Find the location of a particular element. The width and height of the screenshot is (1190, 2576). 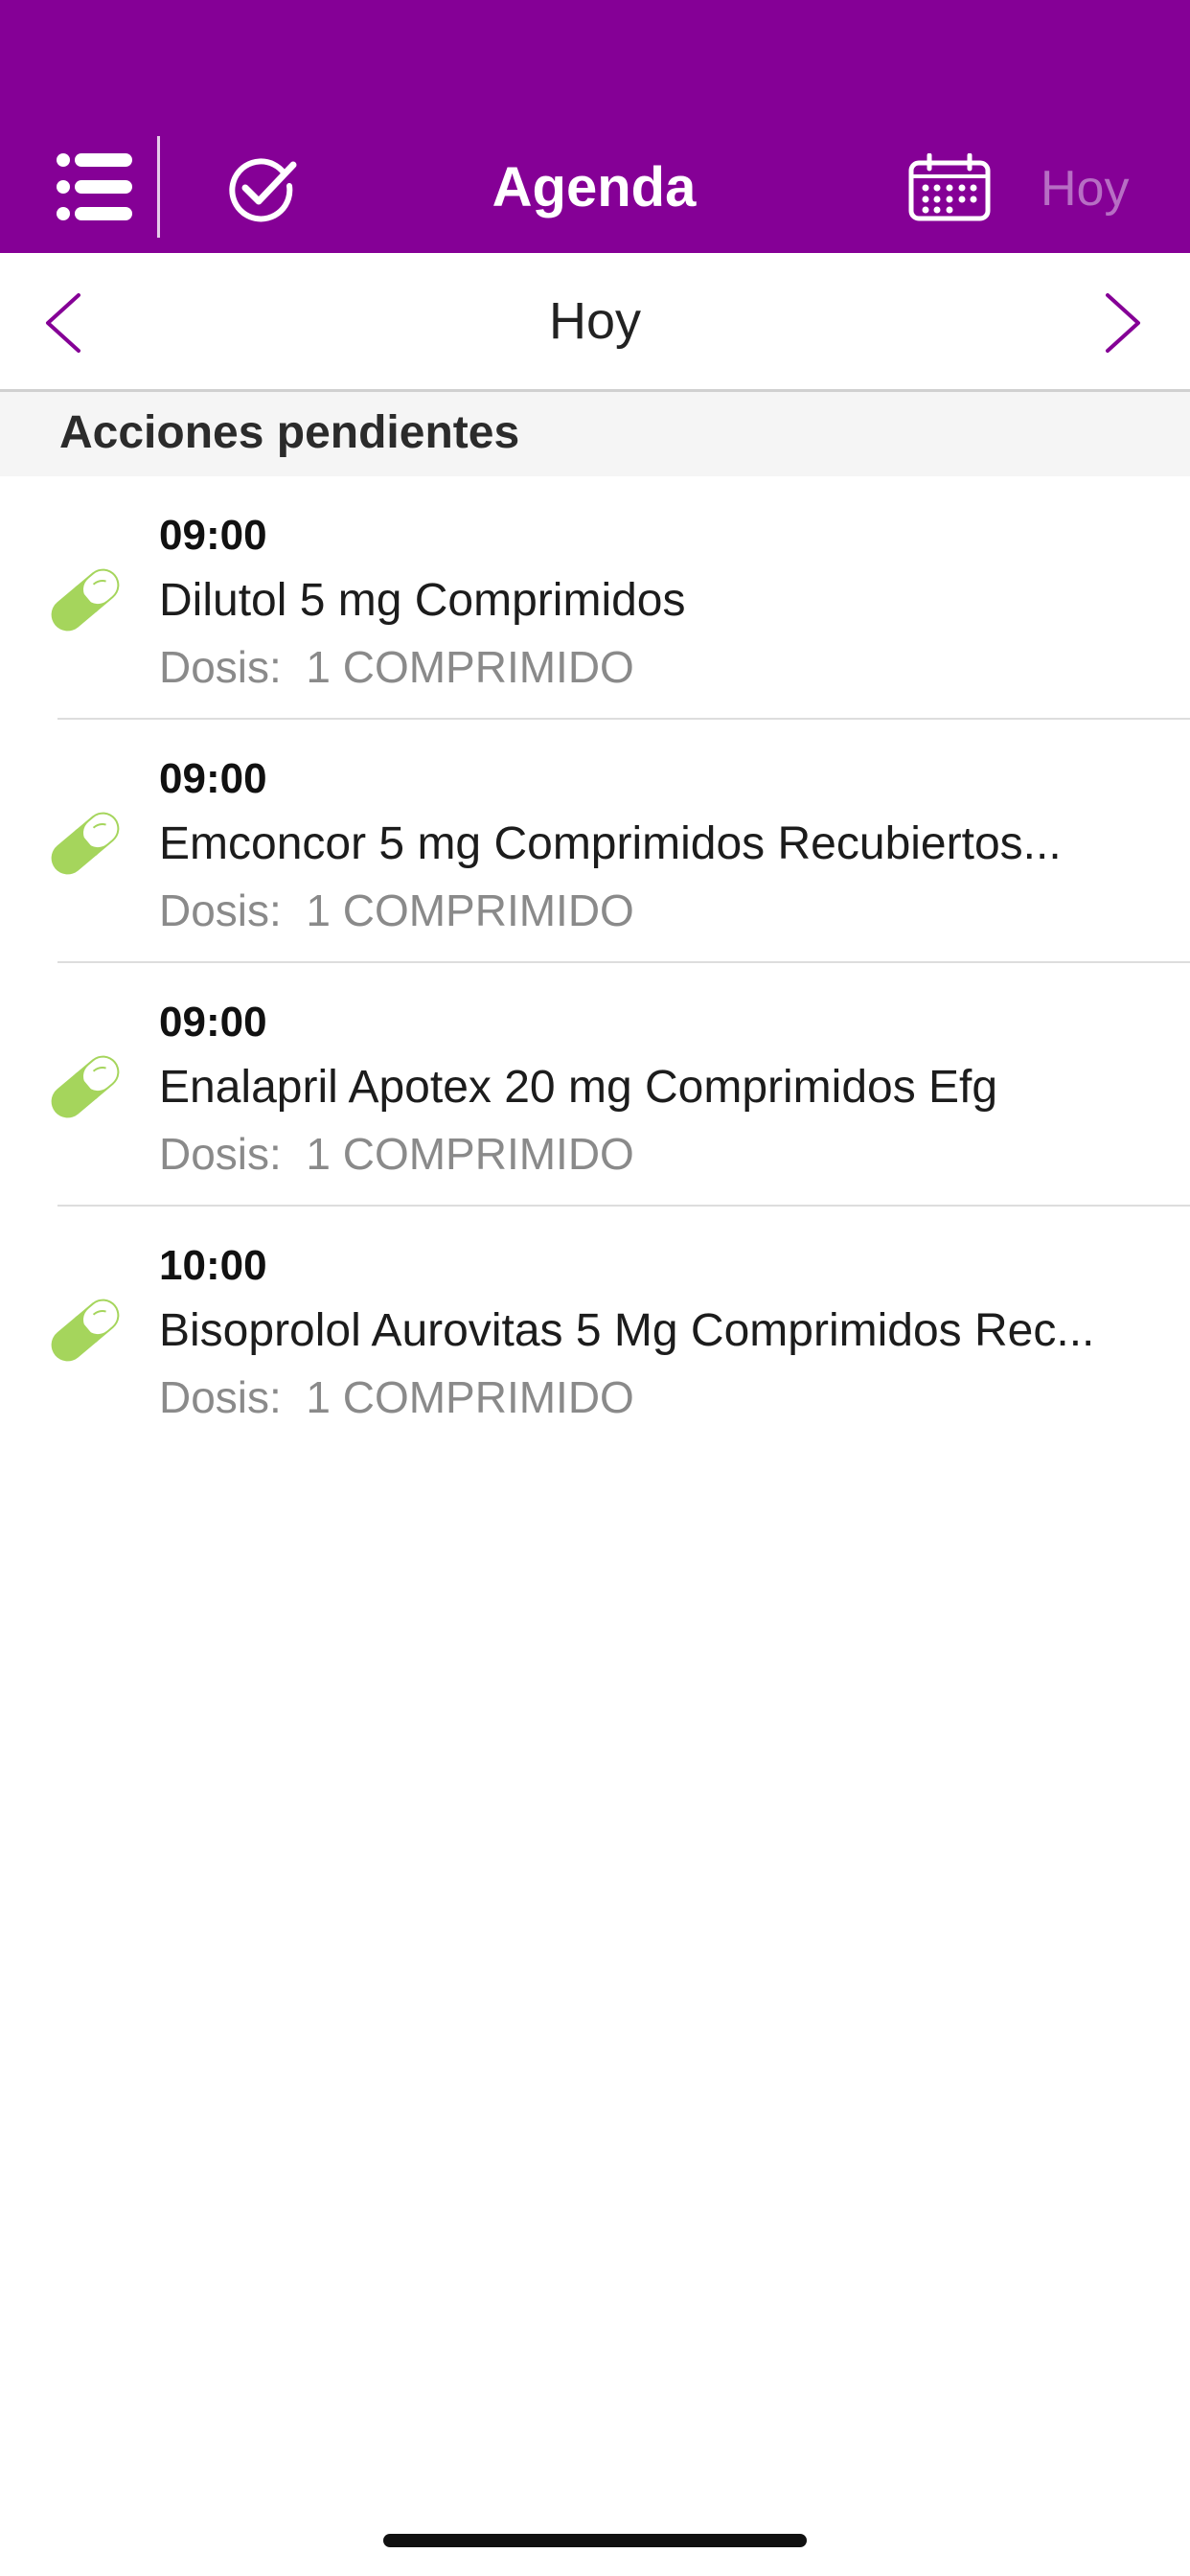

header-divider is located at coordinates (159, 187).